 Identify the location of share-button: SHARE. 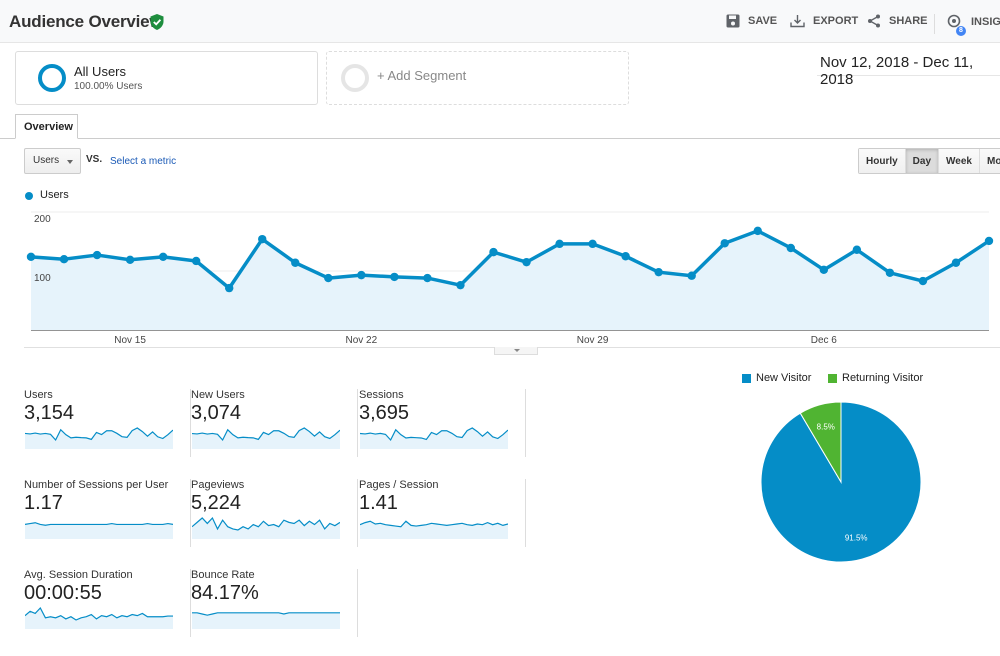
(897, 21).